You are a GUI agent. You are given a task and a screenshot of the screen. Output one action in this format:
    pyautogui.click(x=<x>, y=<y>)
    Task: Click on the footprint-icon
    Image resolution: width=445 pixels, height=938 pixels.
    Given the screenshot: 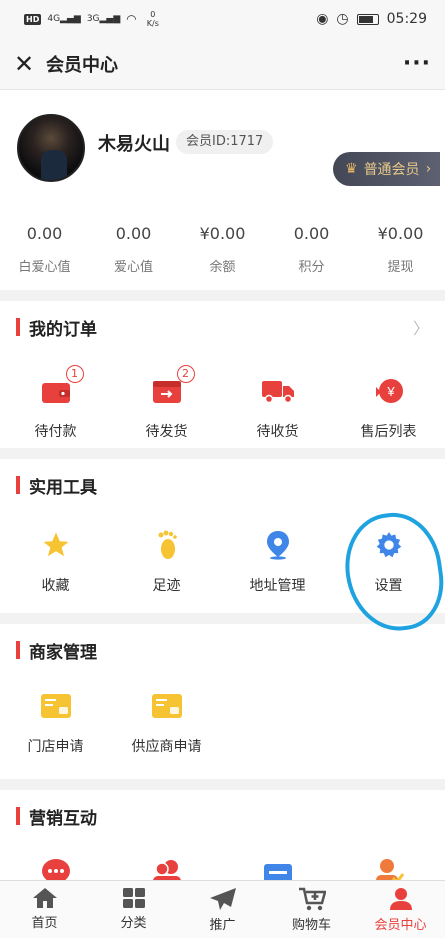 What is the action you would take?
    pyautogui.click(x=167, y=545)
    